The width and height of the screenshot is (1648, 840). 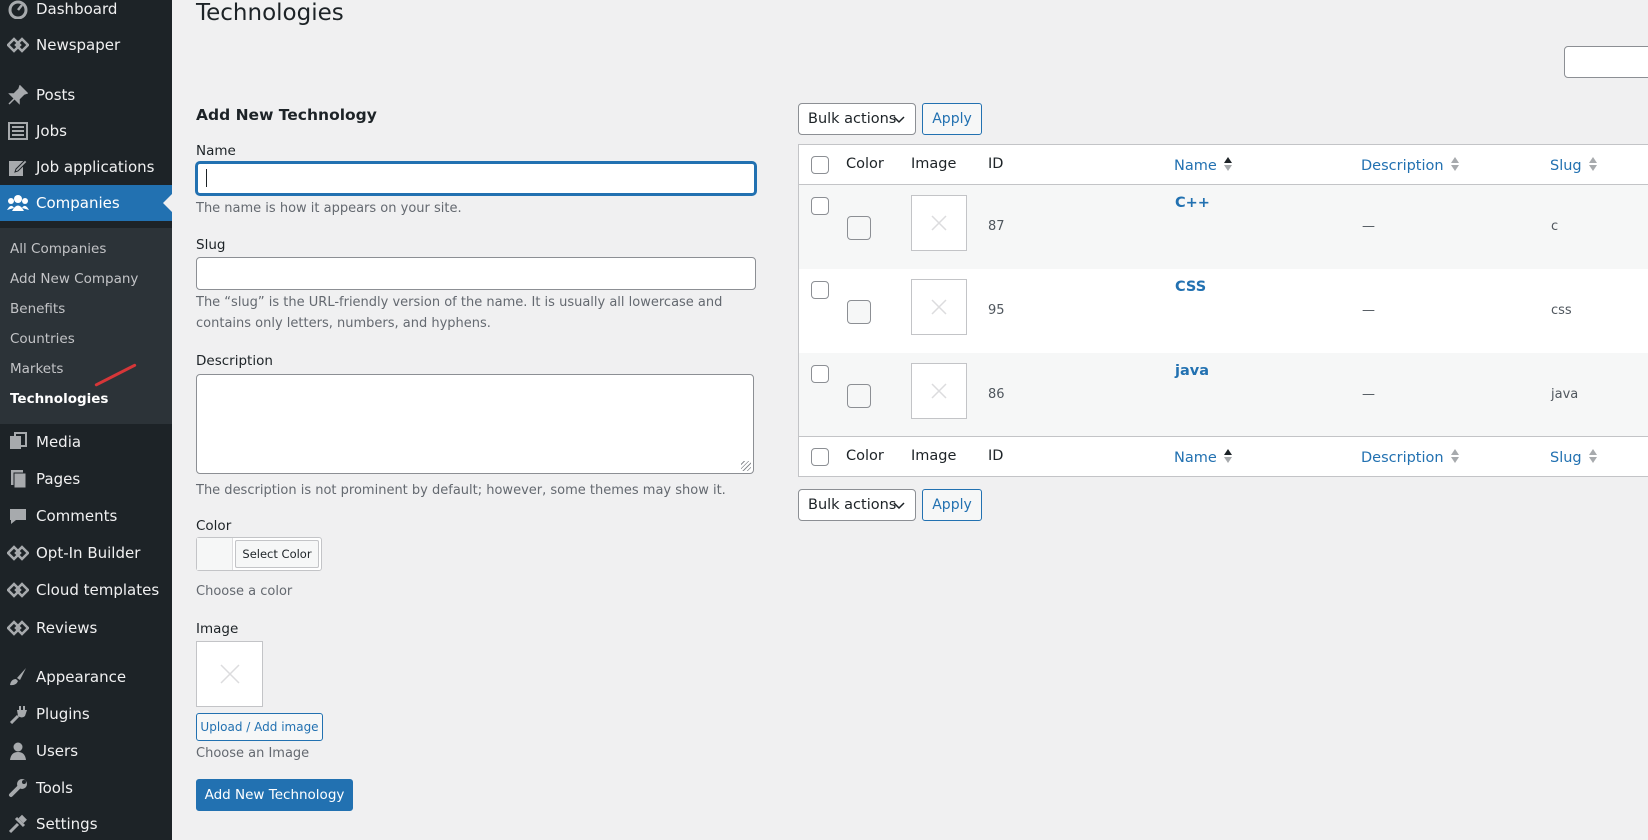 I want to click on row-color-swatch, so click(x=859, y=312).